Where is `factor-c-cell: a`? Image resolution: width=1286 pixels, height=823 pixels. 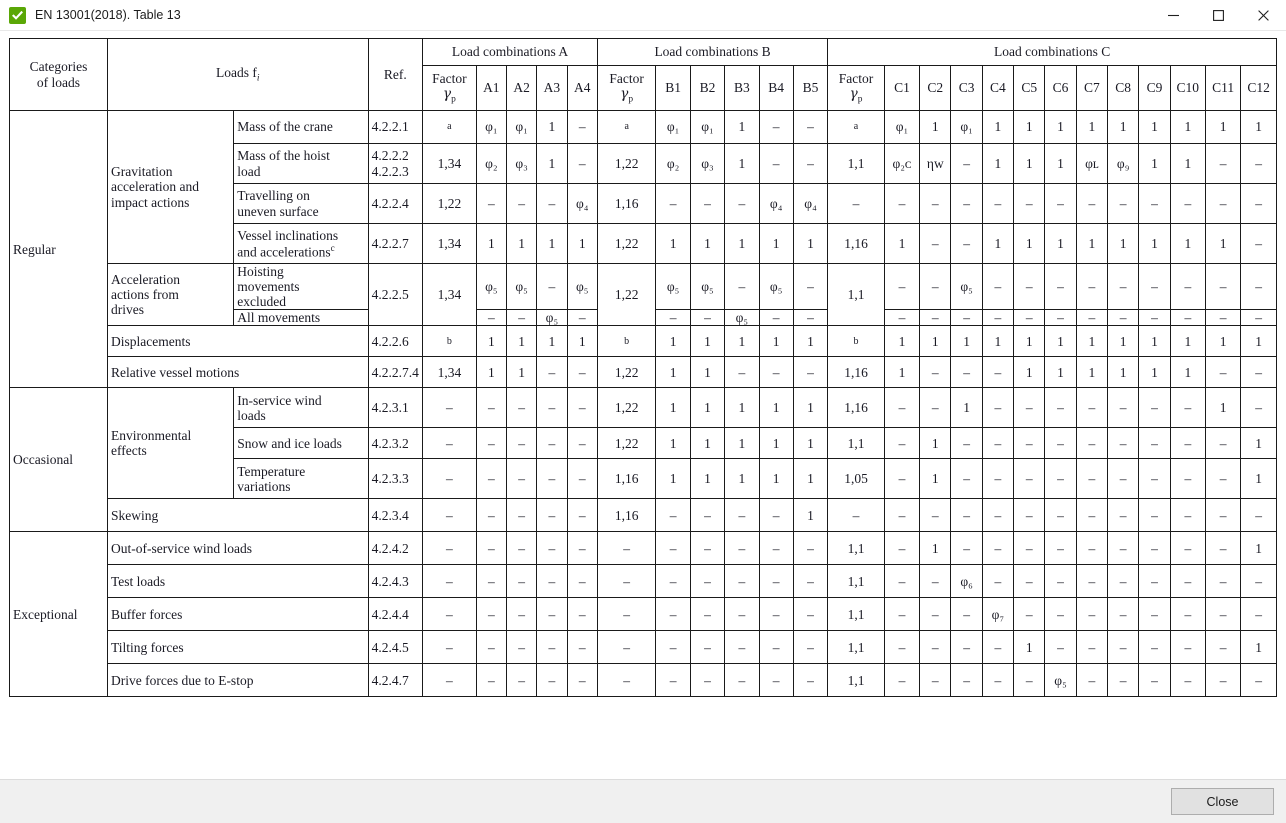
factor-c-cell: a is located at coordinates (856, 127).